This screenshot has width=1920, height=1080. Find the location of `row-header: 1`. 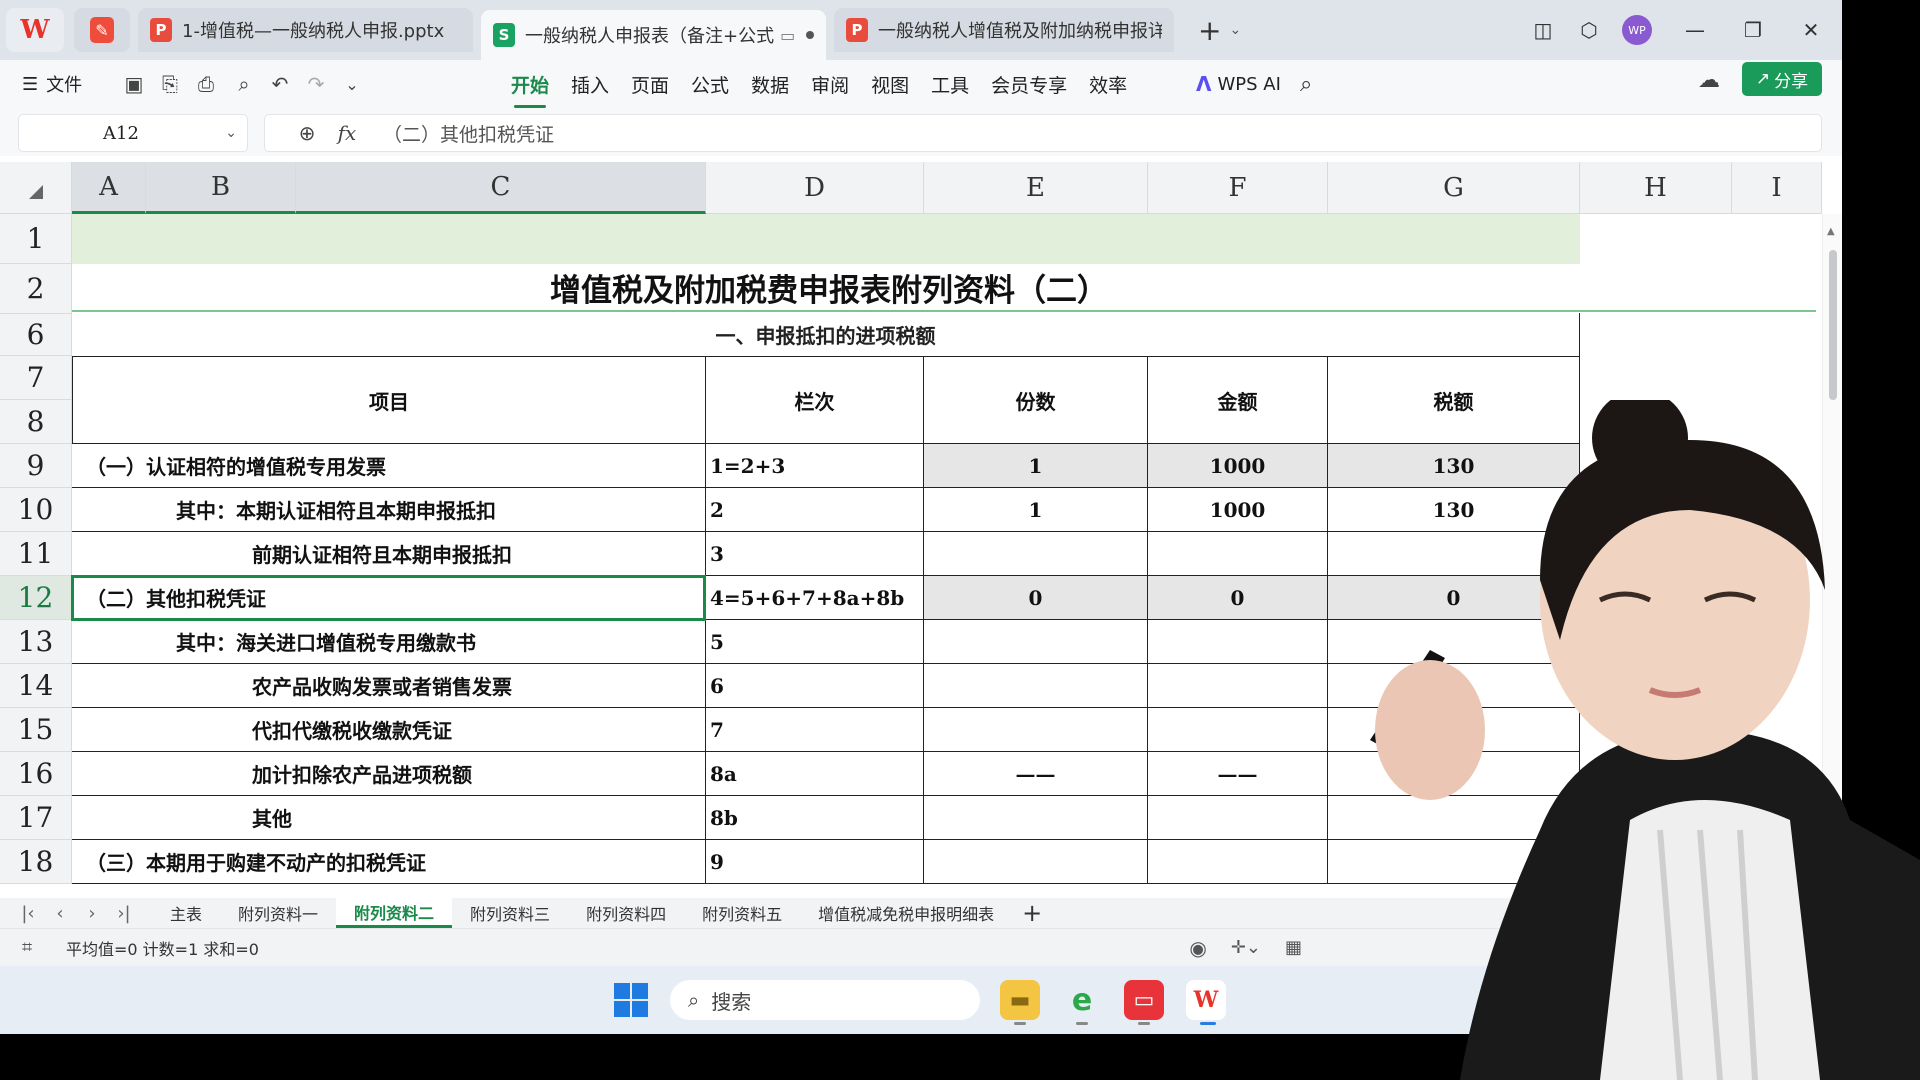

row-header: 1 is located at coordinates (36, 239).